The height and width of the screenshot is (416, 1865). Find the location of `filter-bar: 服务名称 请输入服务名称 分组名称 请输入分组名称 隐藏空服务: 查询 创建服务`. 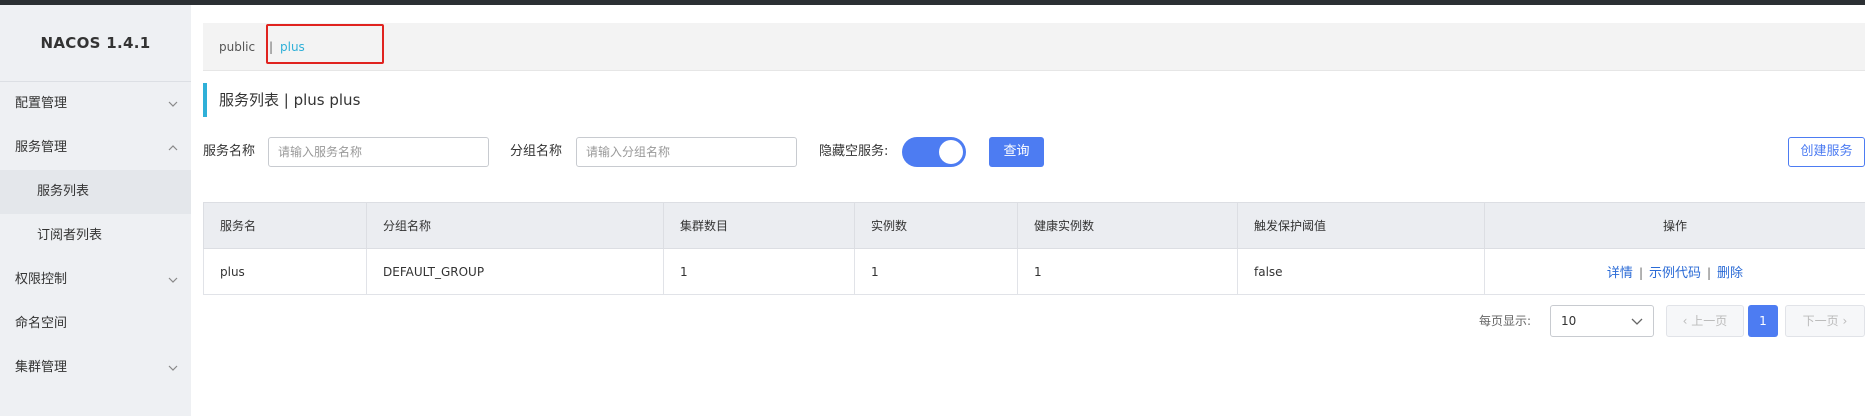

filter-bar: 服务名称 请输入服务名称 分组名称 请输入分组名称 隐藏空服务: 查询 创建服务 is located at coordinates (1034, 152).